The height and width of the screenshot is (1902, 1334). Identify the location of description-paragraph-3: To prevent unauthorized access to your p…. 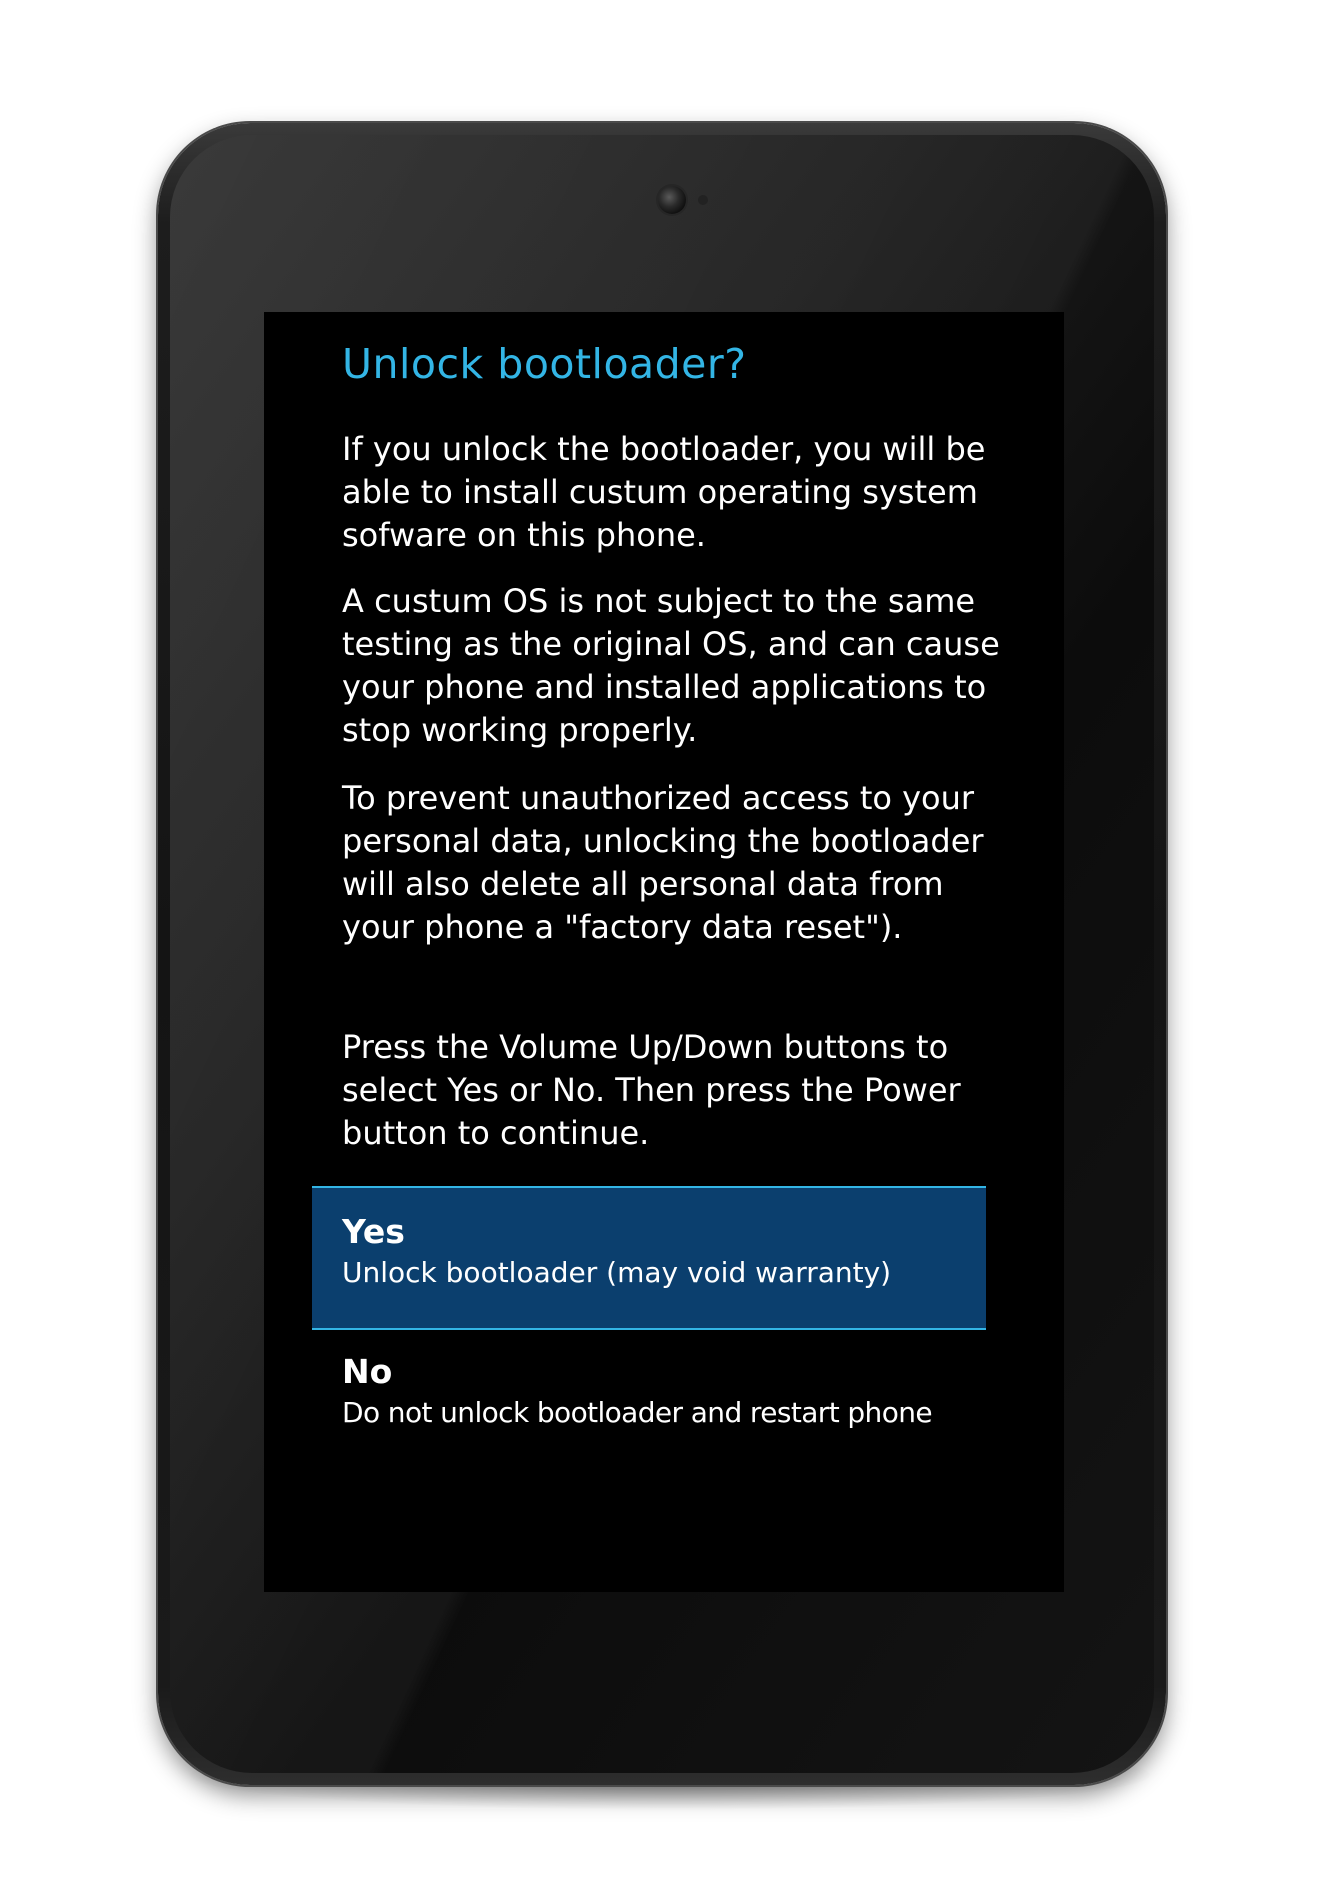
(663, 862).